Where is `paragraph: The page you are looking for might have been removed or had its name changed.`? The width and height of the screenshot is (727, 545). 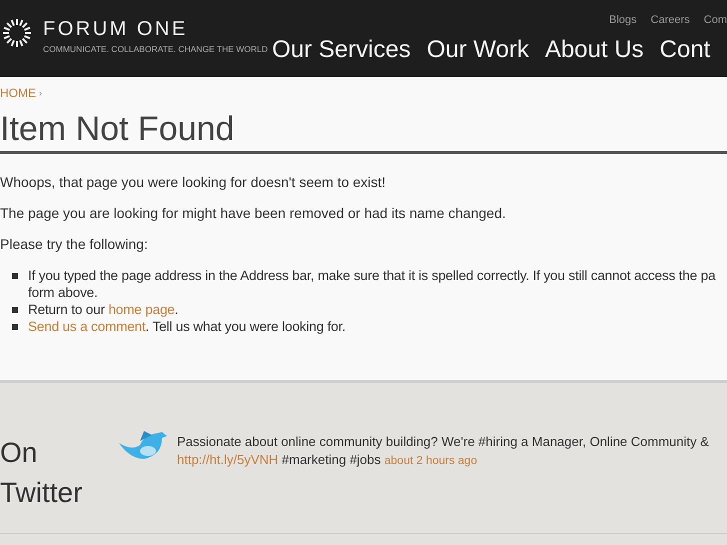
paragraph: The page you are looking for might have been removed or had its name changed. is located at coordinates (253, 213).